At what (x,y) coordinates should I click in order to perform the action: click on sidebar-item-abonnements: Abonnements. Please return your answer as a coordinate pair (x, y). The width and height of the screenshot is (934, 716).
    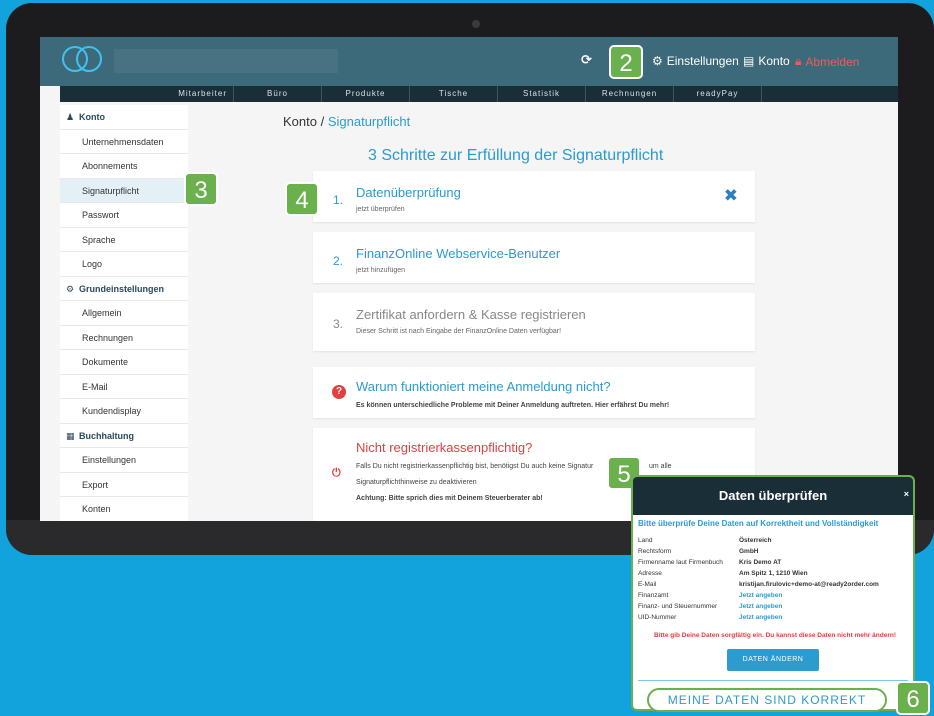
    Looking at the image, I should click on (124, 166).